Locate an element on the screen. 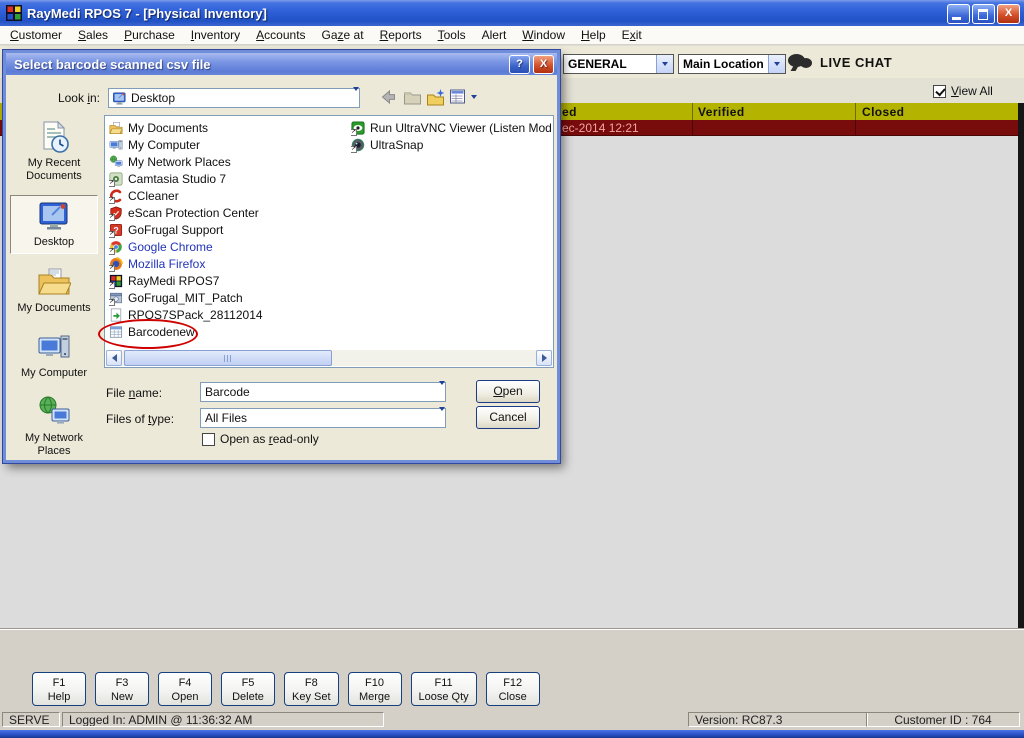 The width and height of the screenshot is (1024, 738). read-only-label: Open as read-only is located at coordinates (269, 439).